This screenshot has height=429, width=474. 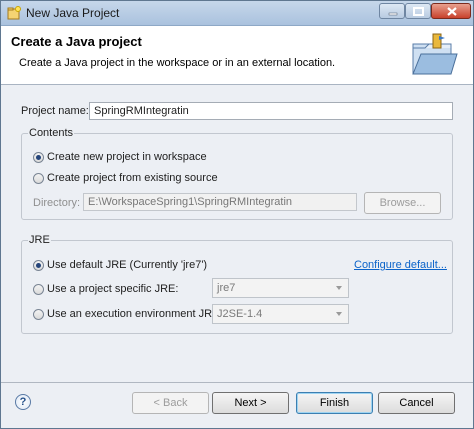 I want to click on execution-env-value: J2SE-1.4, so click(x=240, y=314).